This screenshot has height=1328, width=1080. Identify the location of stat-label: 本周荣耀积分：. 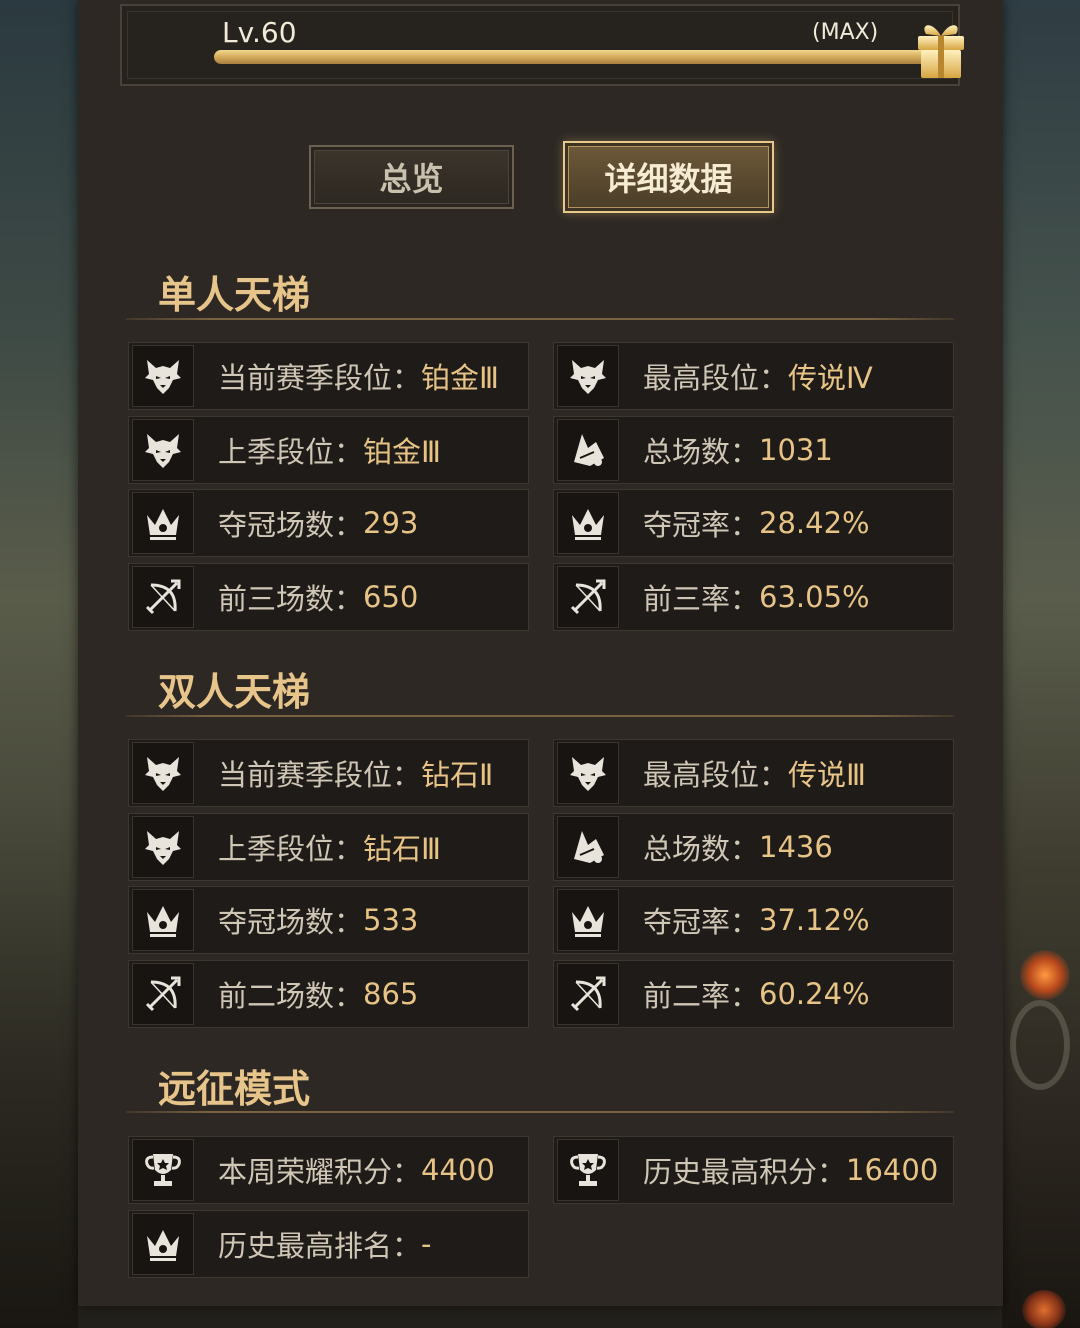
(320, 1172).